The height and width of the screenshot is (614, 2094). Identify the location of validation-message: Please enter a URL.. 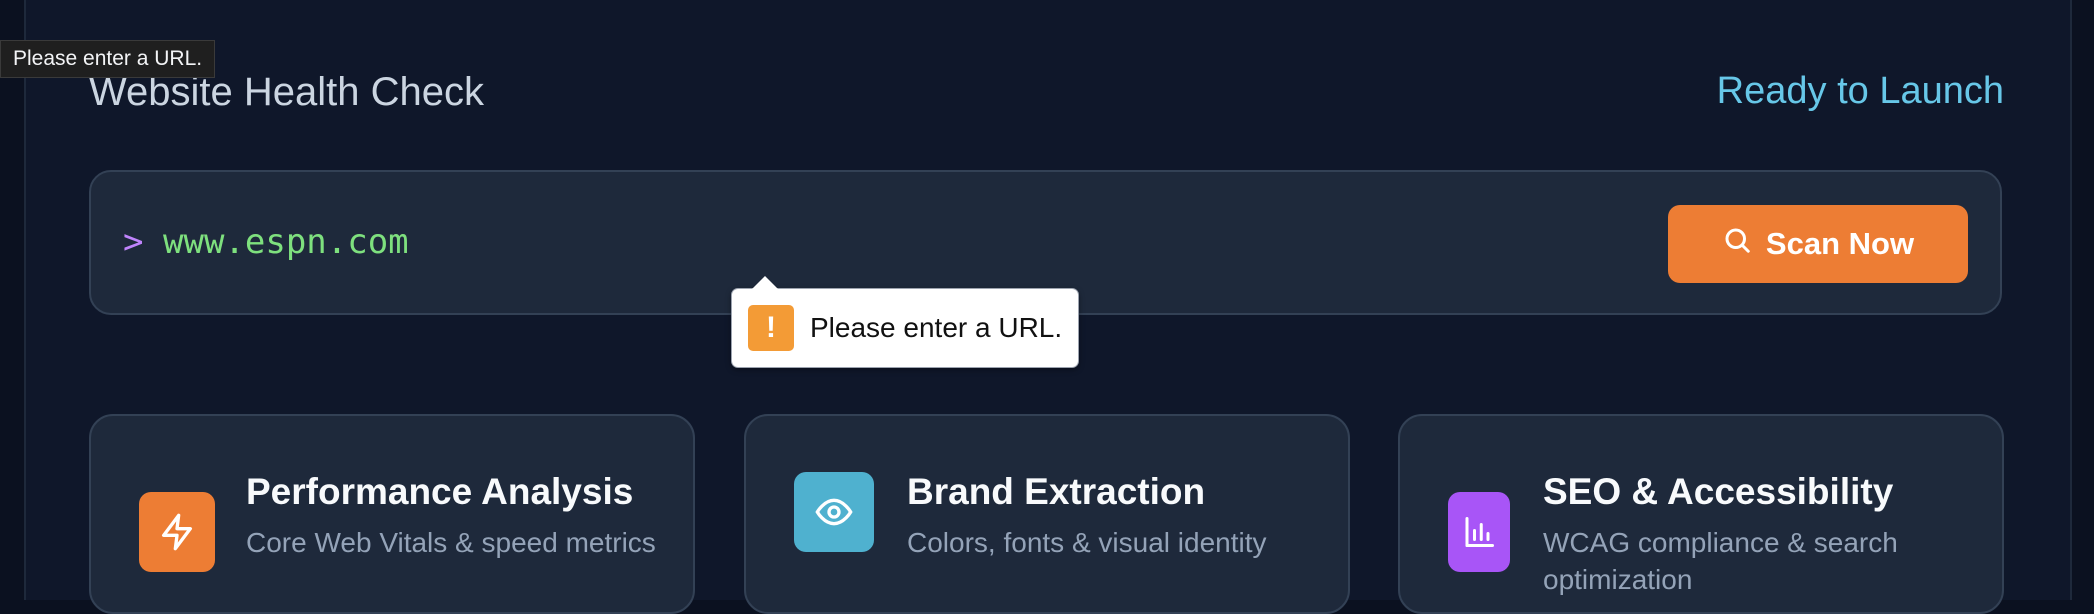
(936, 327).